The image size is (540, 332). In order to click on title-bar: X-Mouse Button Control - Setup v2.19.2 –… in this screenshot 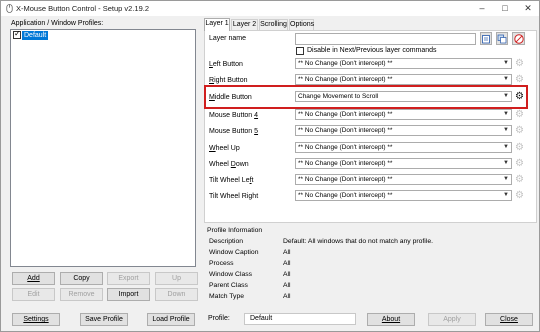, I will do `click(270, 8)`.